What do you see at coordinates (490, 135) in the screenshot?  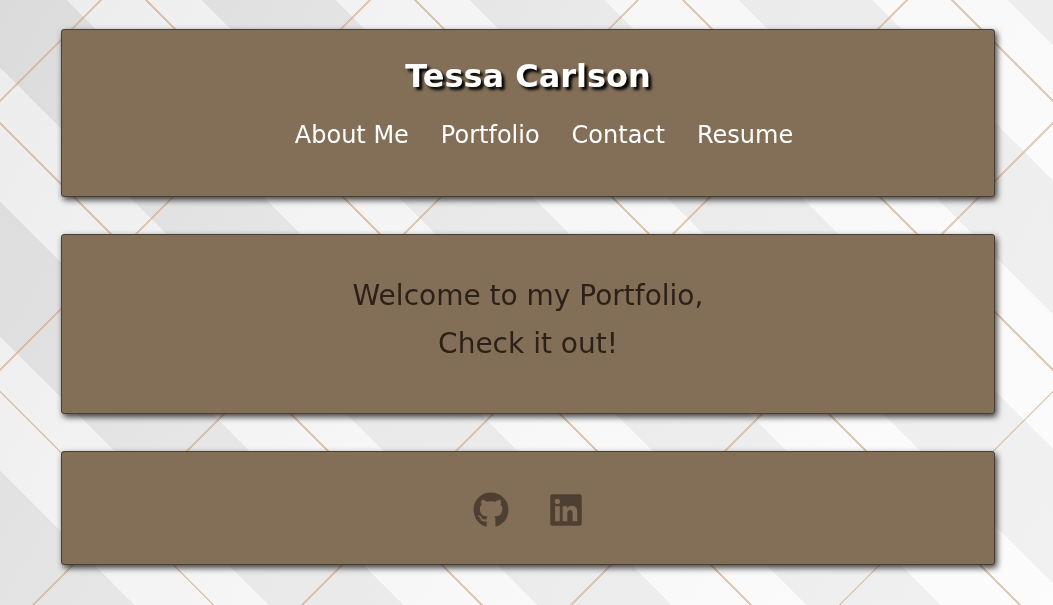 I see `nav-link: Portfolio` at bounding box center [490, 135].